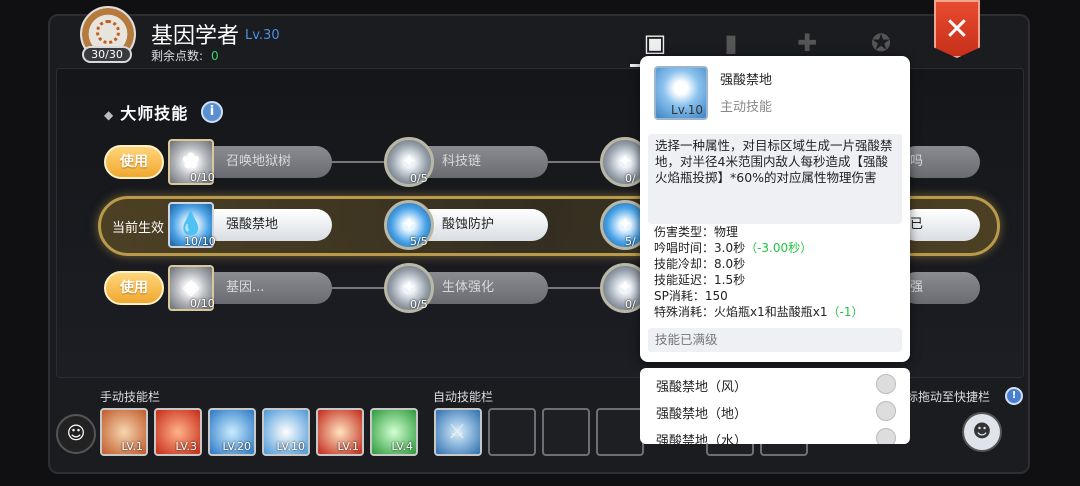 The width and height of the screenshot is (1080, 486). Describe the element at coordinates (286, 432) in the screenshot. I see `manual-slot: LV.10` at that location.